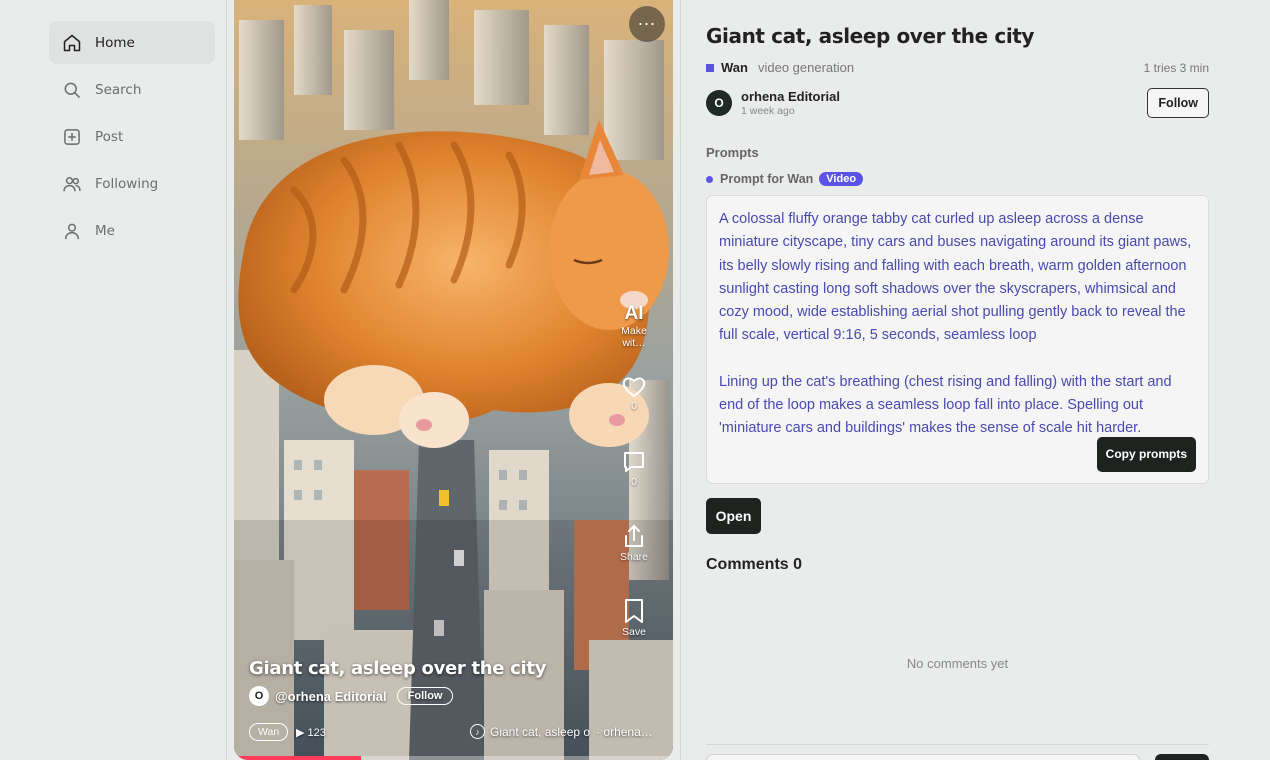 This screenshot has height=760, width=1270. What do you see at coordinates (957, 663) in the screenshot?
I see `empty-comments-message: No comments yet` at bounding box center [957, 663].